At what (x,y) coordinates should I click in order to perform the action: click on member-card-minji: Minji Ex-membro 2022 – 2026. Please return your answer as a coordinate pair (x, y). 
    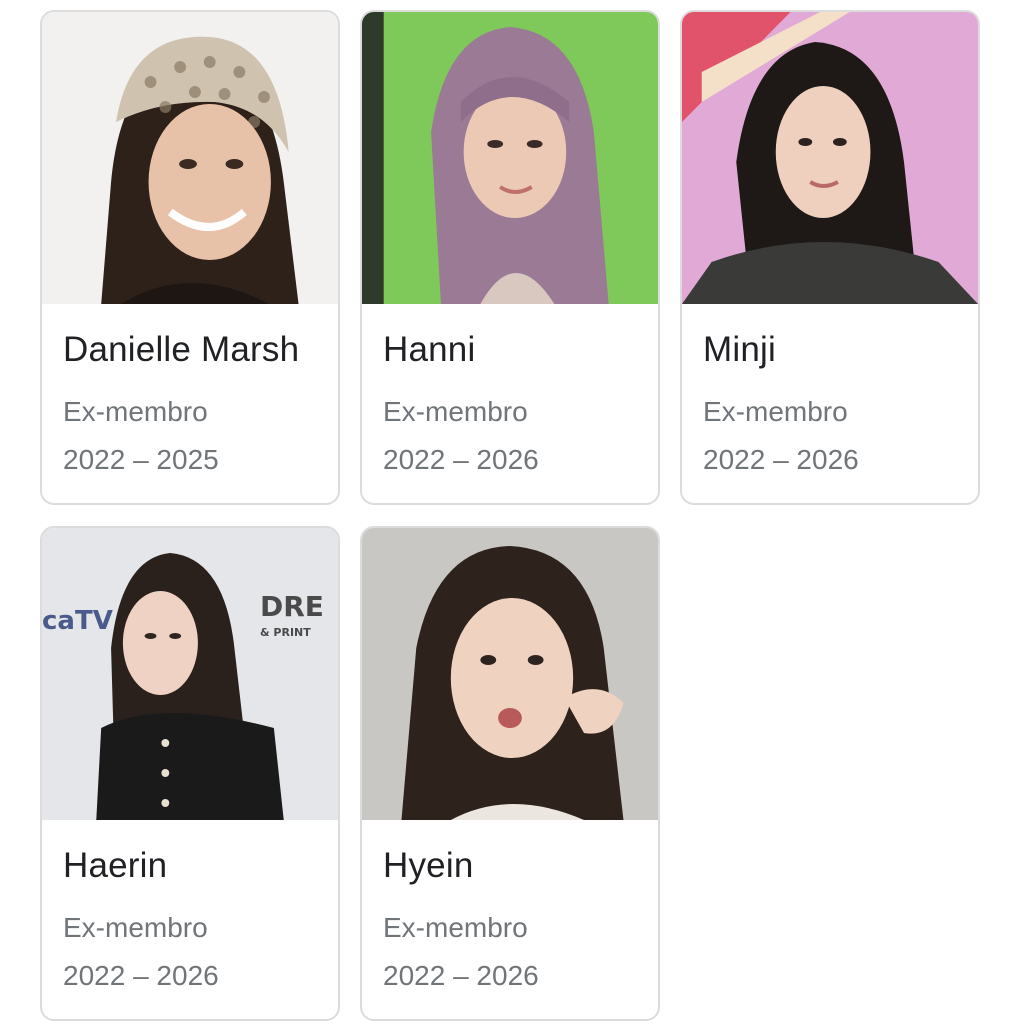
    Looking at the image, I should click on (830, 257).